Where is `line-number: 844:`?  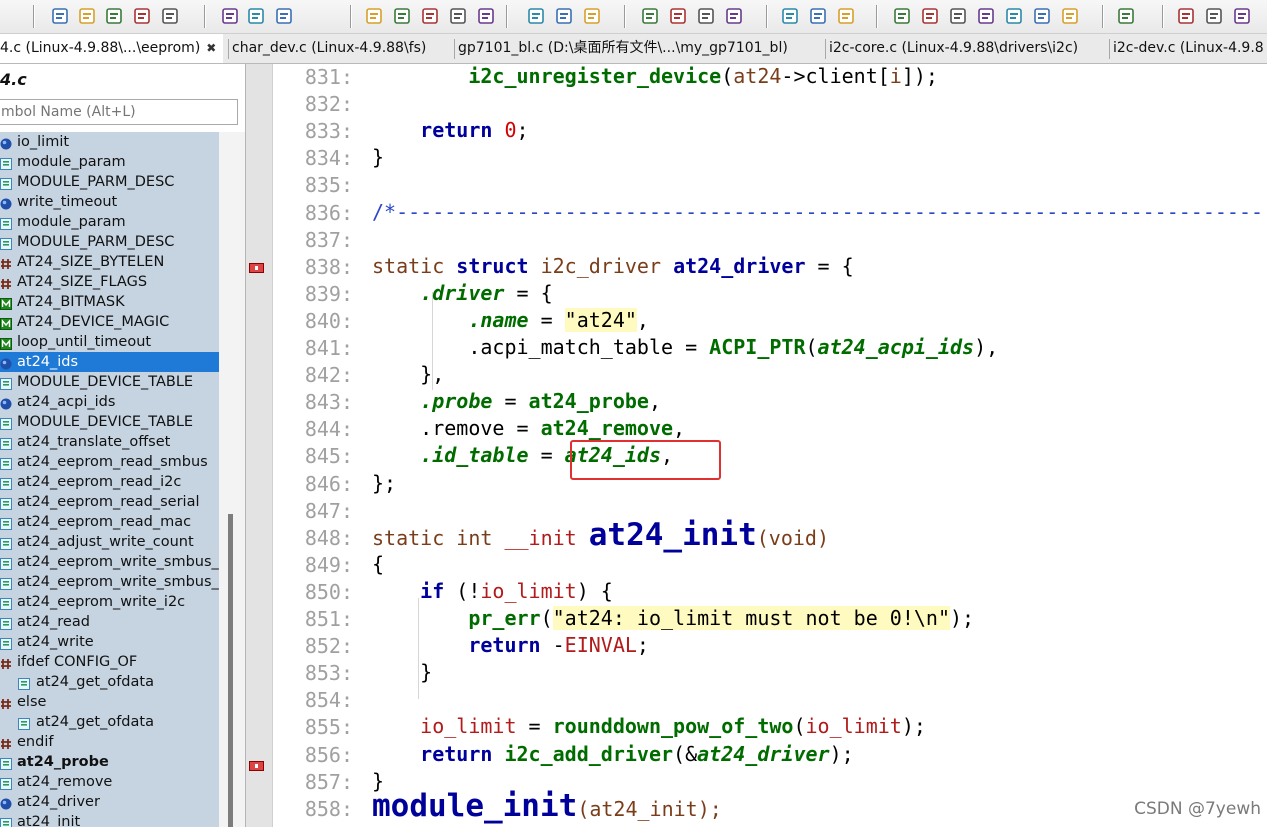 line-number: 844: is located at coordinates (328, 429).